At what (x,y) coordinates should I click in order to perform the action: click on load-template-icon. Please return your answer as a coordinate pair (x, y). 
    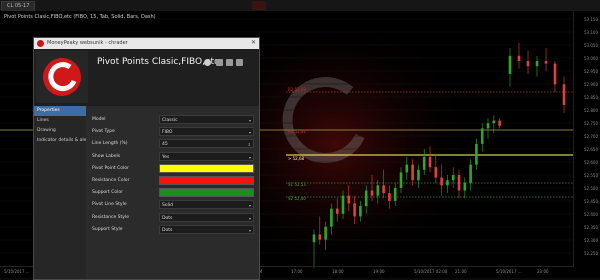
    Looking at the image, I should click on (229, 62).